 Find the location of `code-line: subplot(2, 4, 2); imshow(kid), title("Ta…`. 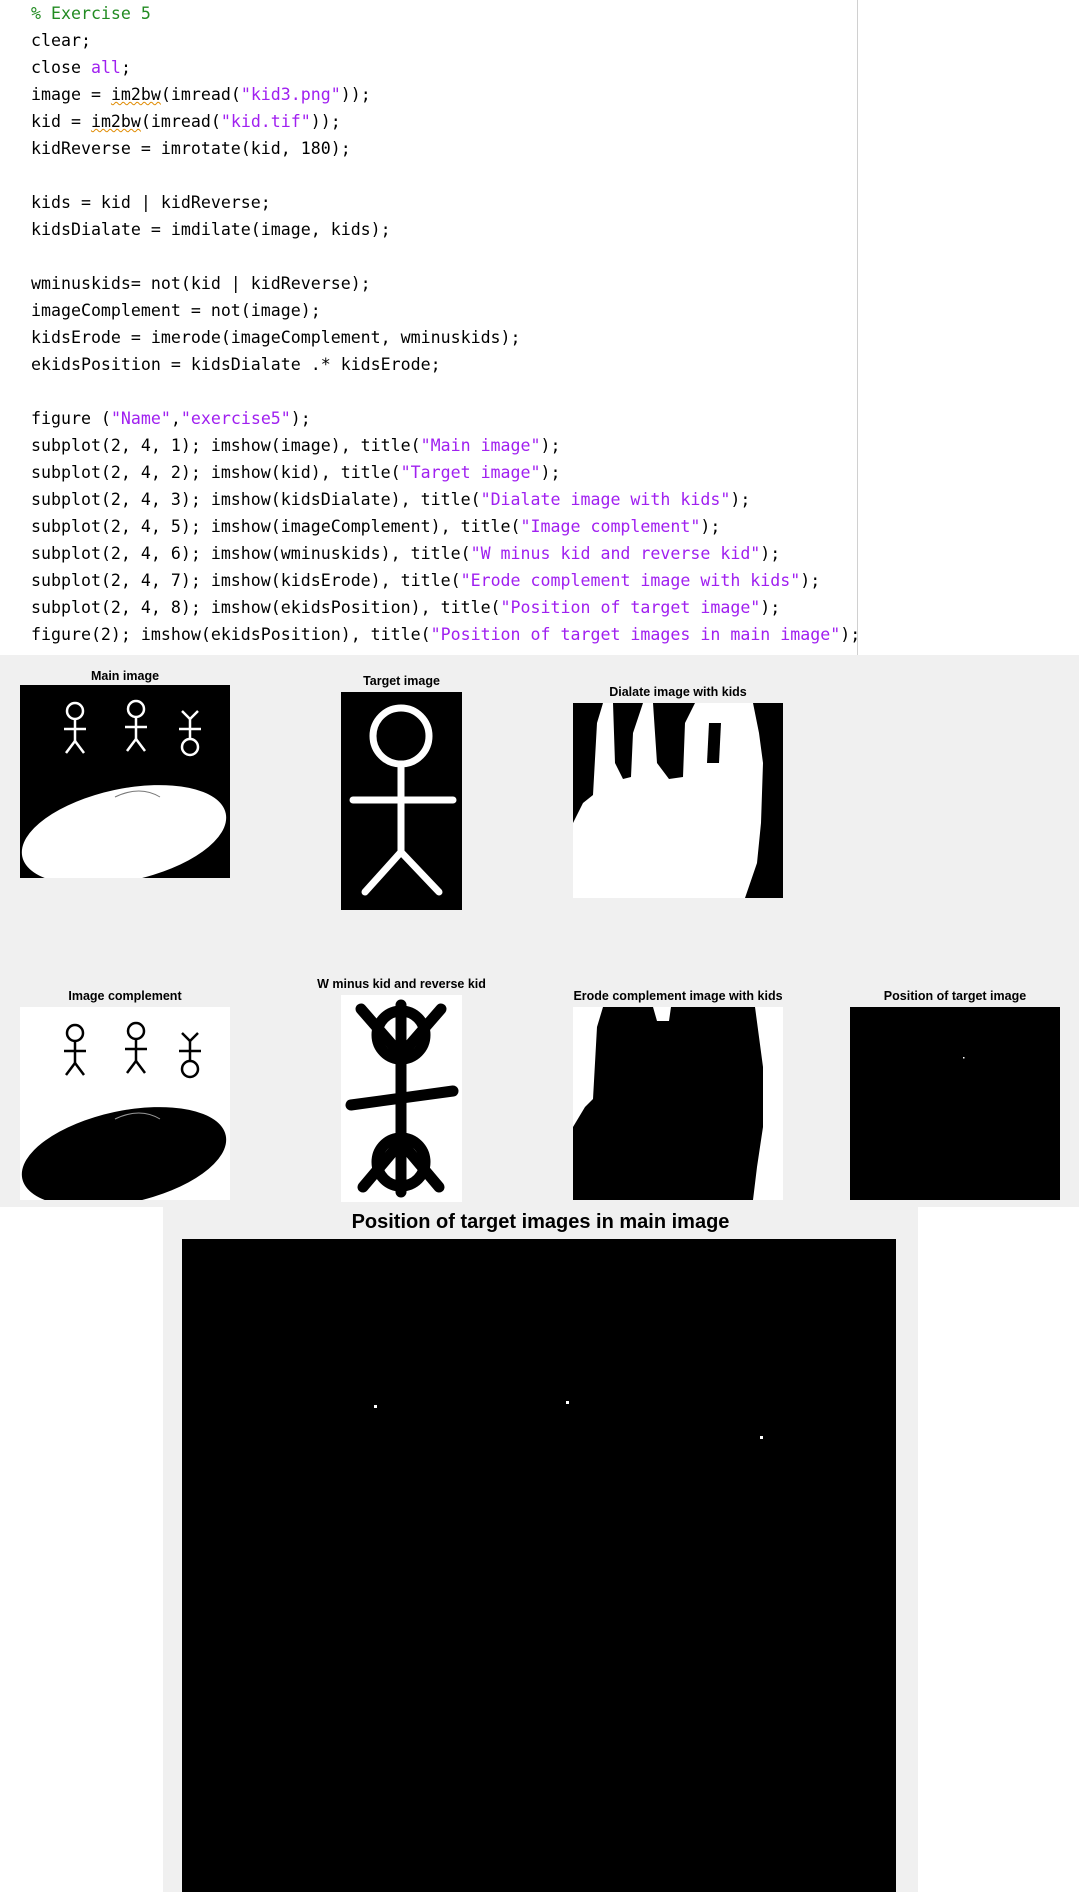

code-line: subplot(2, 4, 2); imshow(kid), title("Ta… is located at coordinates (296, 472).